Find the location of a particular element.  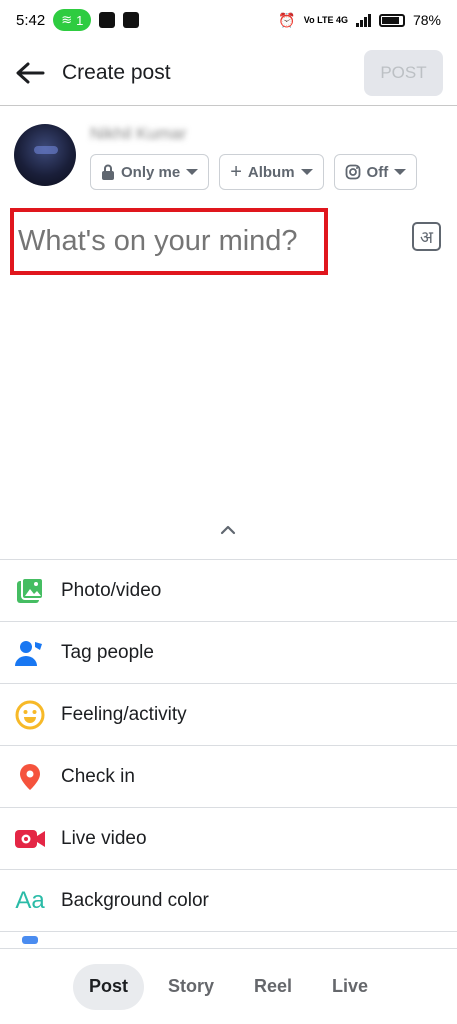

alarm-icon: ⏰ is located at coordinates (287, 19).